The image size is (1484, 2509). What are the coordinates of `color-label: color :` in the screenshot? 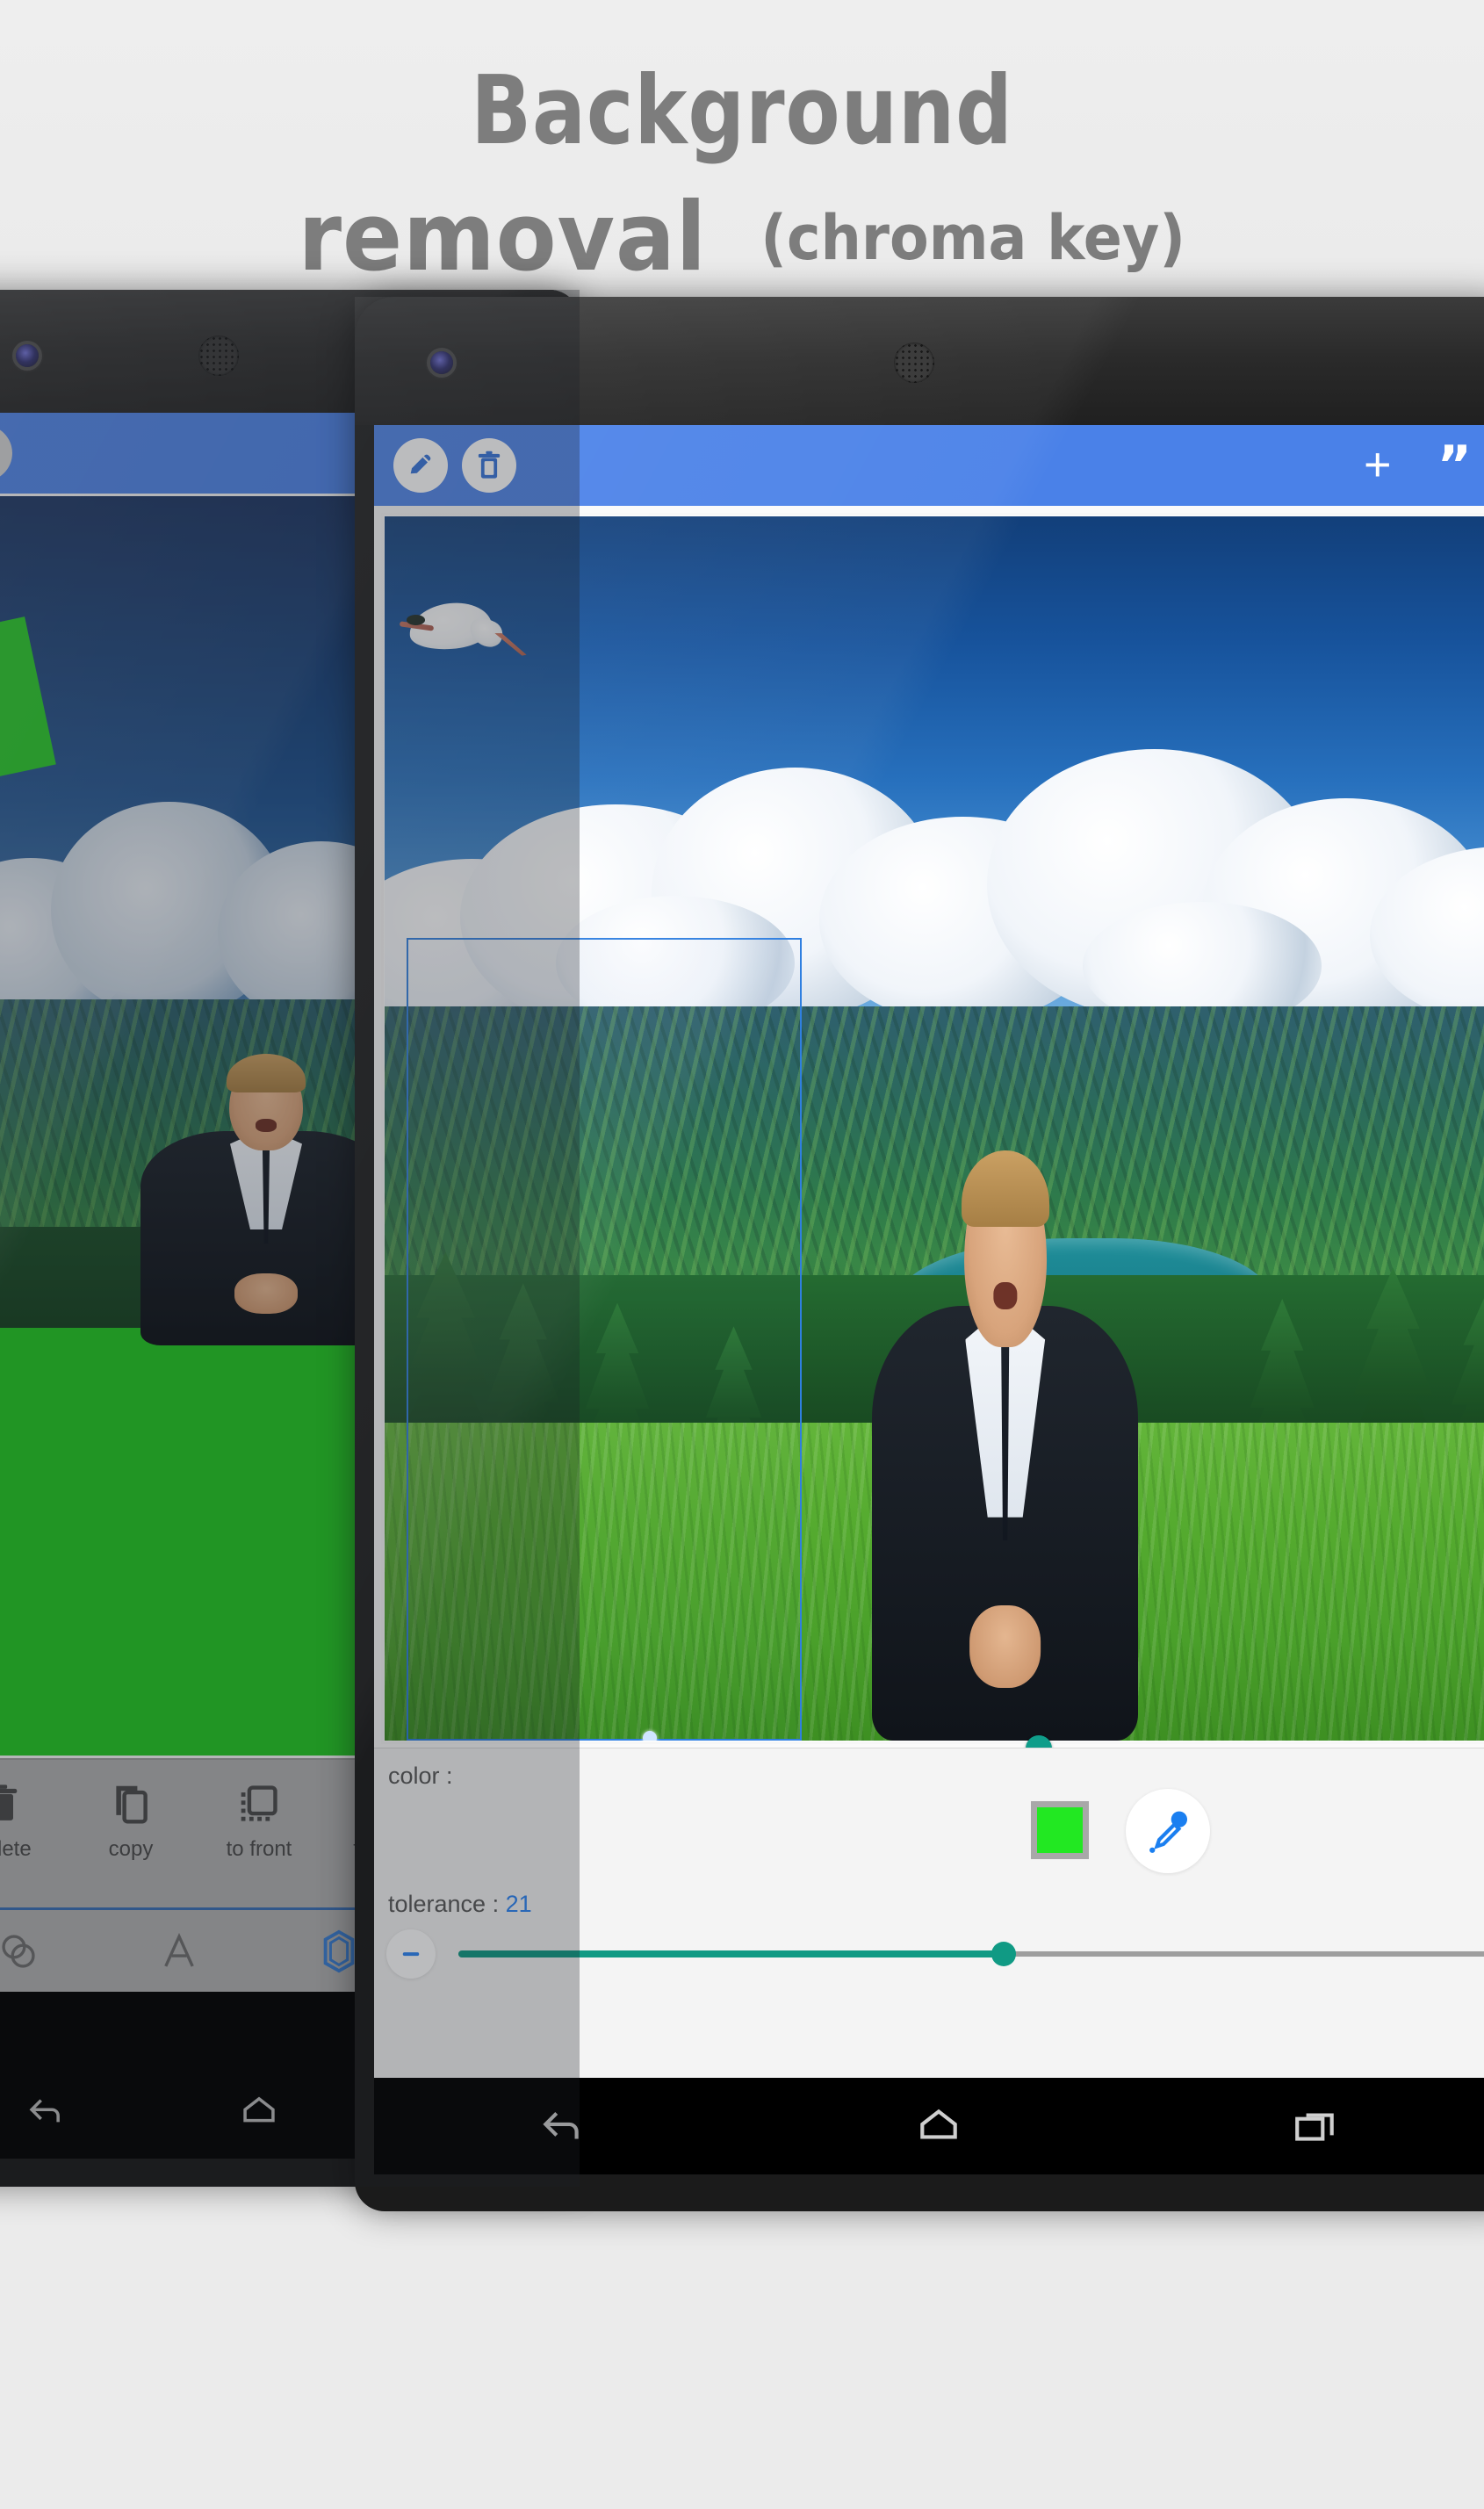 It's located at (420, 1776).